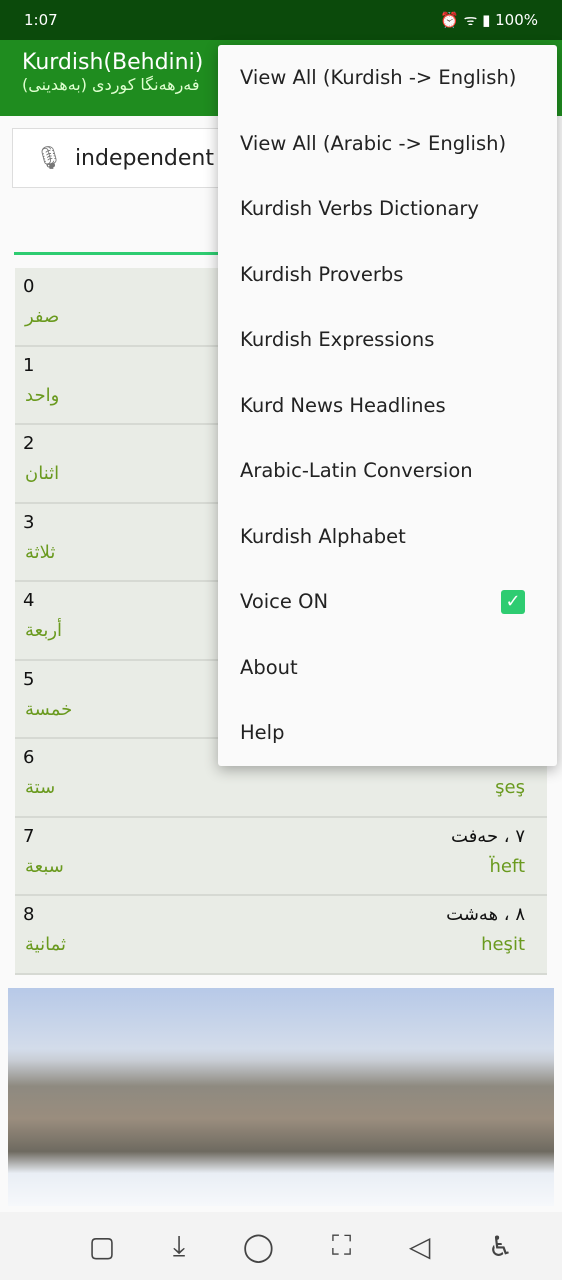 Image resolution: width=562 pixels, height=1280 pixels. Describe the element at coordinates (281, 935) in the screenshot. I see `list-item: 8 ثمانية ٨ ، هەشت heşit` at that location.